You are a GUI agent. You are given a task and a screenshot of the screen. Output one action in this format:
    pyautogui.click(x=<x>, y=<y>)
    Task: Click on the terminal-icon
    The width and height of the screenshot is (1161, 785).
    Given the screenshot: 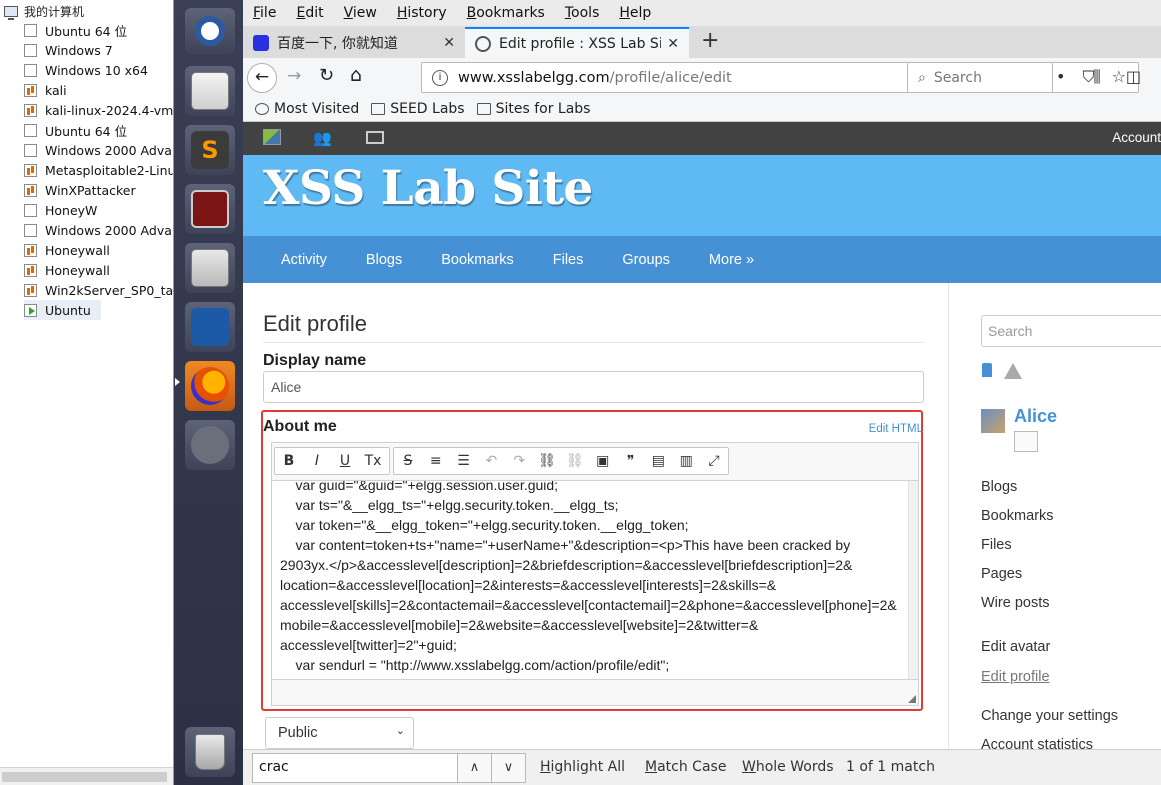 What is the action you would take?
    pyautogui.click(x=210, y=209)
    